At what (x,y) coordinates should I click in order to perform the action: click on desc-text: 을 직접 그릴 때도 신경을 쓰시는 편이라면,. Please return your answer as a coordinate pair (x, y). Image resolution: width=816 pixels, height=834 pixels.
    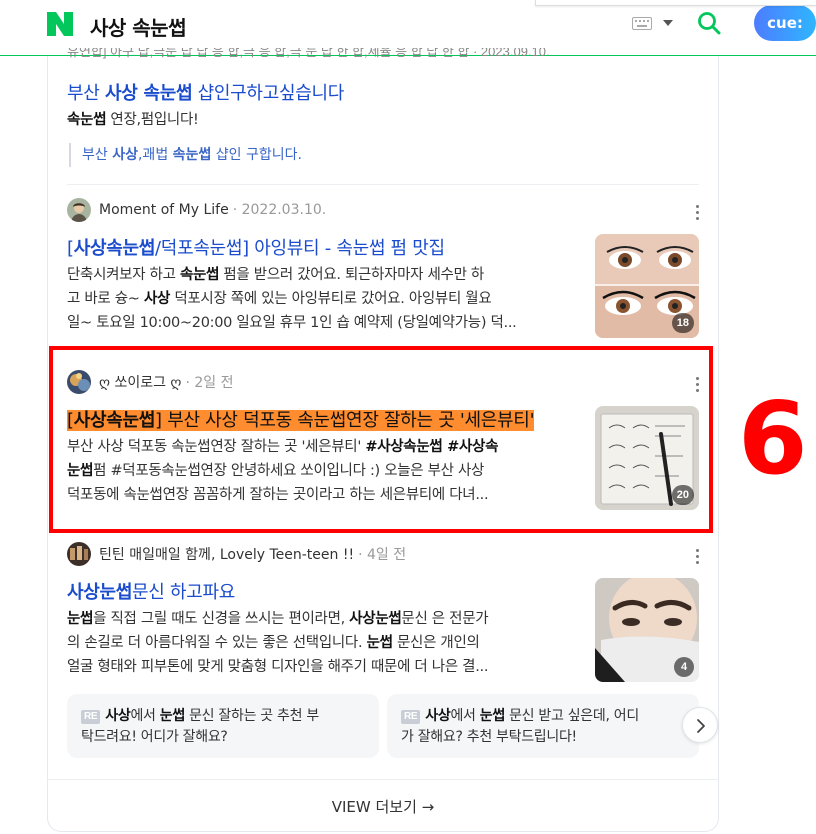
    Looking at the image, I should click on (221, 619).